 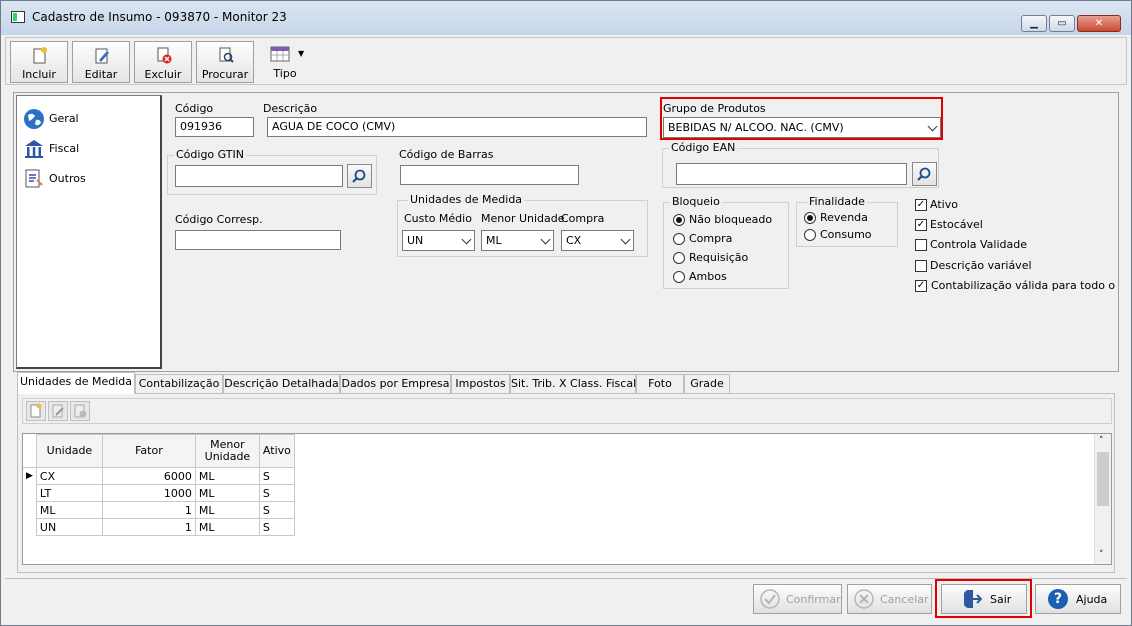 What do you see at coordinates (707, 383) in the screenshot?
I see `tab-grade: Grade` at bounding box center [707, 383].